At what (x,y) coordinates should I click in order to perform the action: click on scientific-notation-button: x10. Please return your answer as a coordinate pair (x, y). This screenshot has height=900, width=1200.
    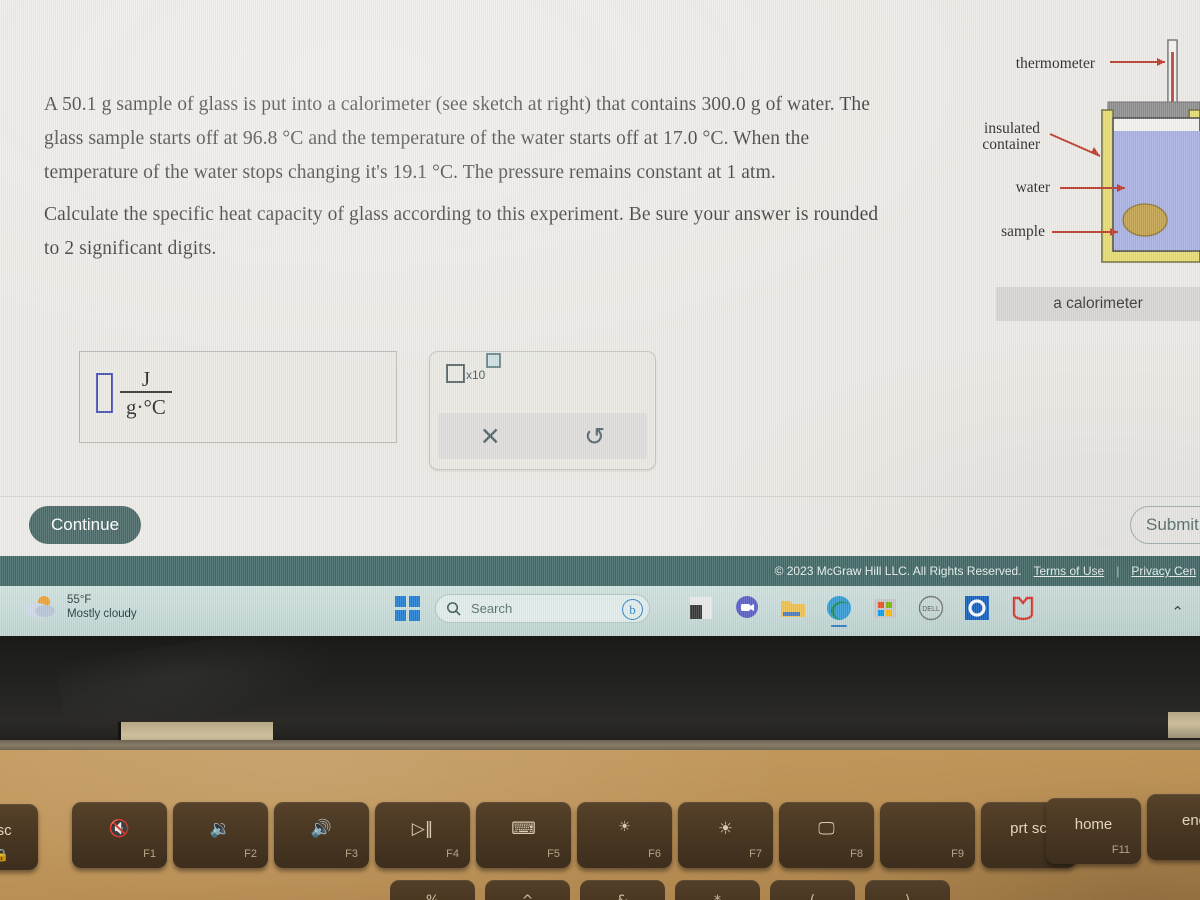
    Looking at the image, I should click on (474, 368).